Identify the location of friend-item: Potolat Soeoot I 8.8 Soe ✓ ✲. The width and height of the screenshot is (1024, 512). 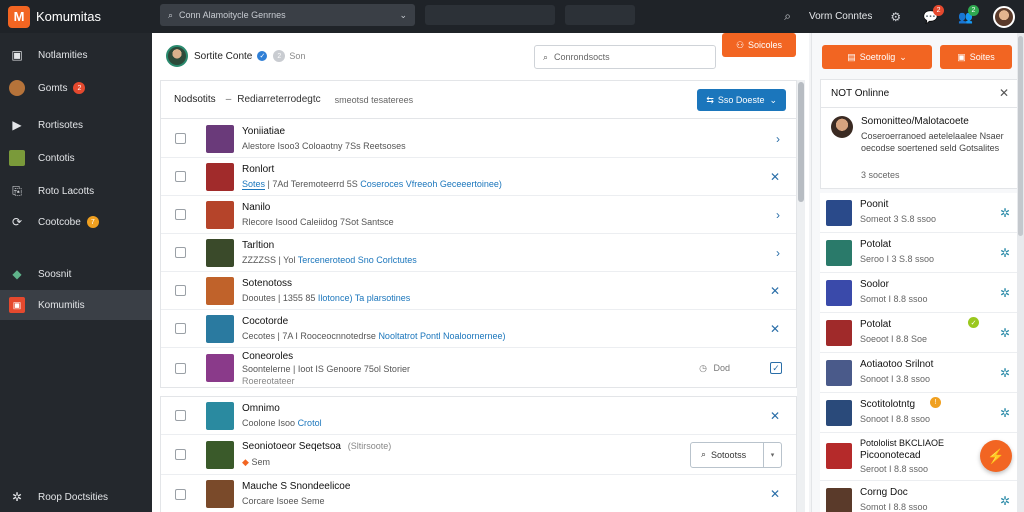
(919, 333).